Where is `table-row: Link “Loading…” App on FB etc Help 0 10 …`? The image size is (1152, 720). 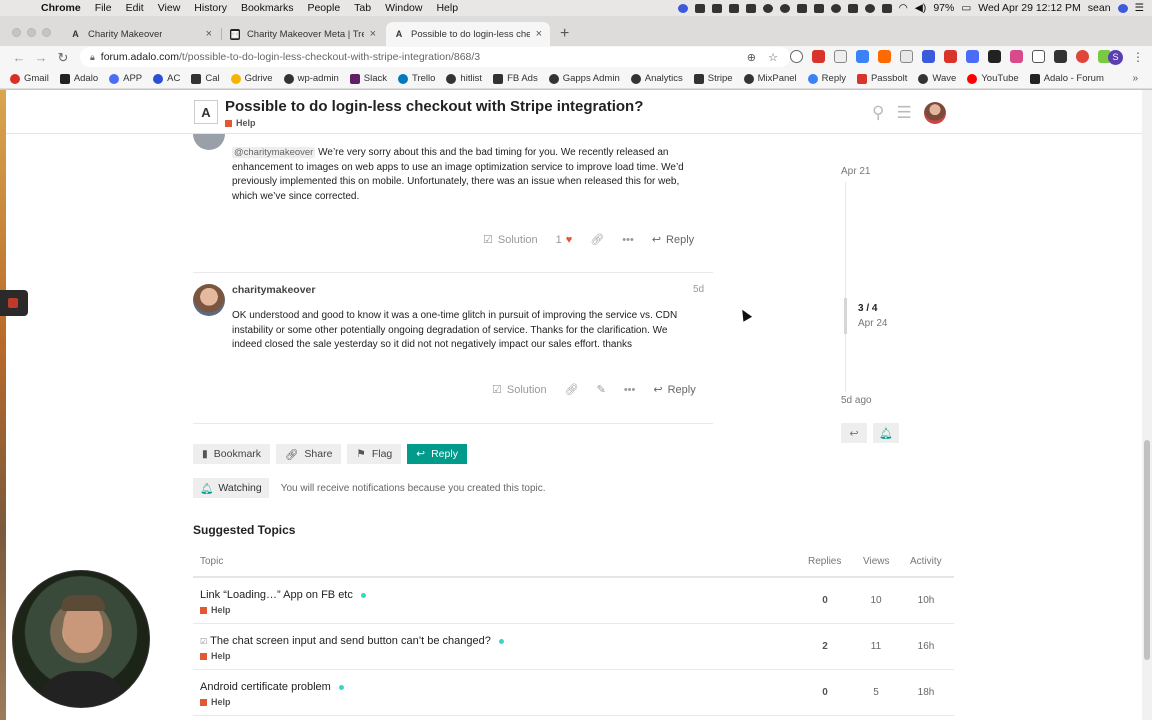 table-row: Link “Loading…” App on FB etc Help 0 10 … is located at coordinates (573, 601).